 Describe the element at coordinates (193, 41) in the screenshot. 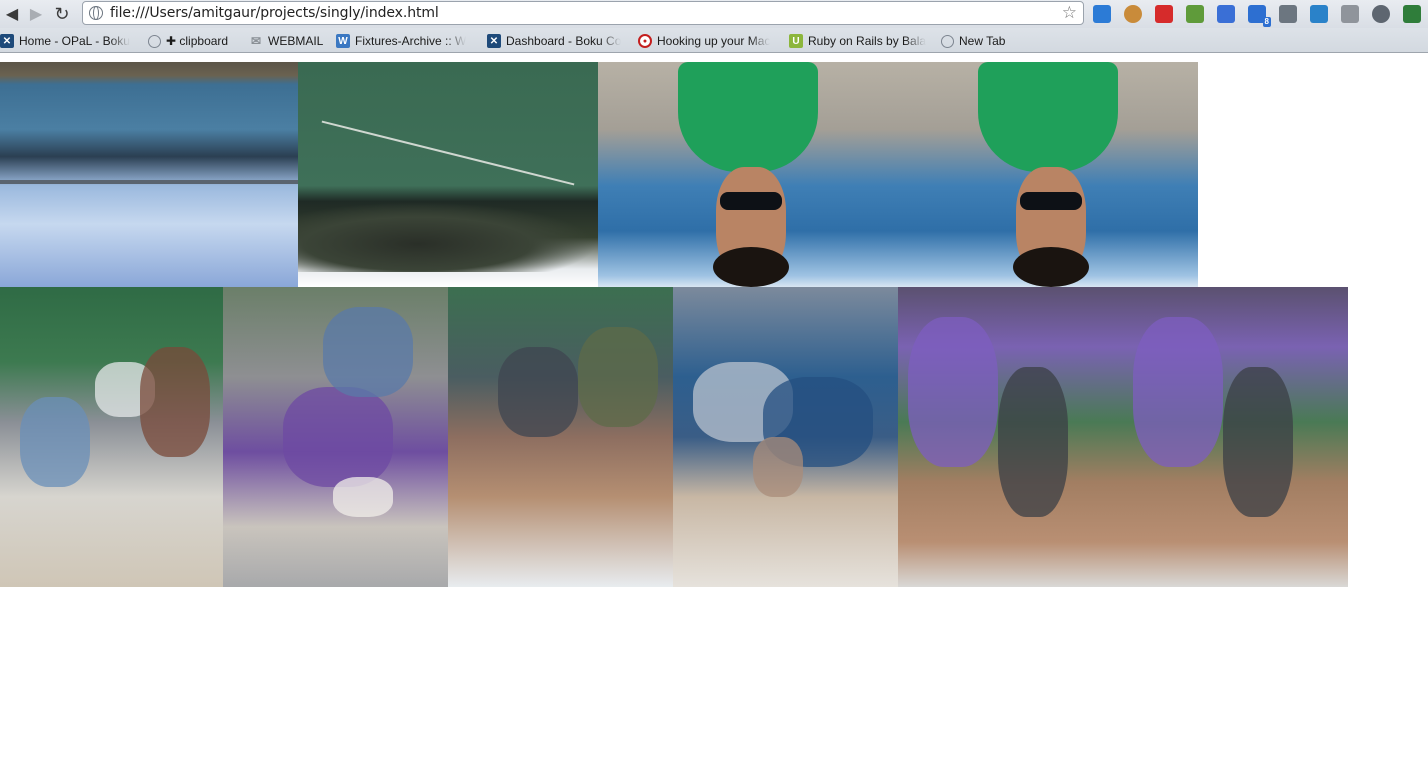

I see `bookmark-clipboard: ✚ clipboard` at that location.